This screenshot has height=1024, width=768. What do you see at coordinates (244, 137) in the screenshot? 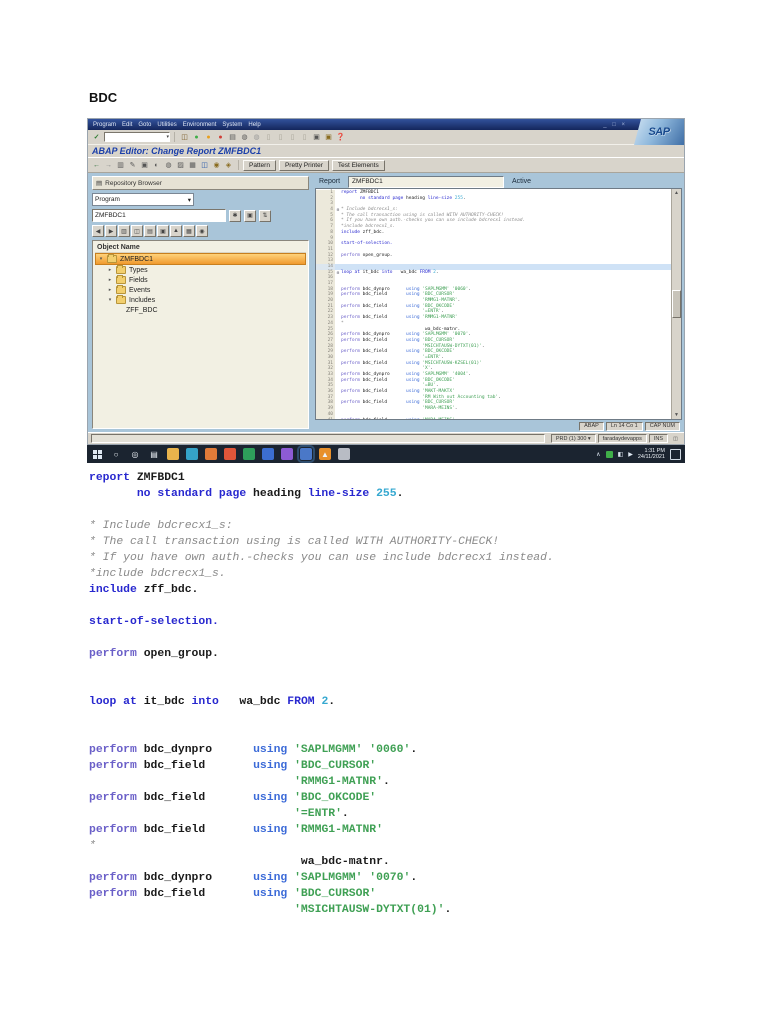
I see `find-icon: ◍` at bounding box center [244, 137].